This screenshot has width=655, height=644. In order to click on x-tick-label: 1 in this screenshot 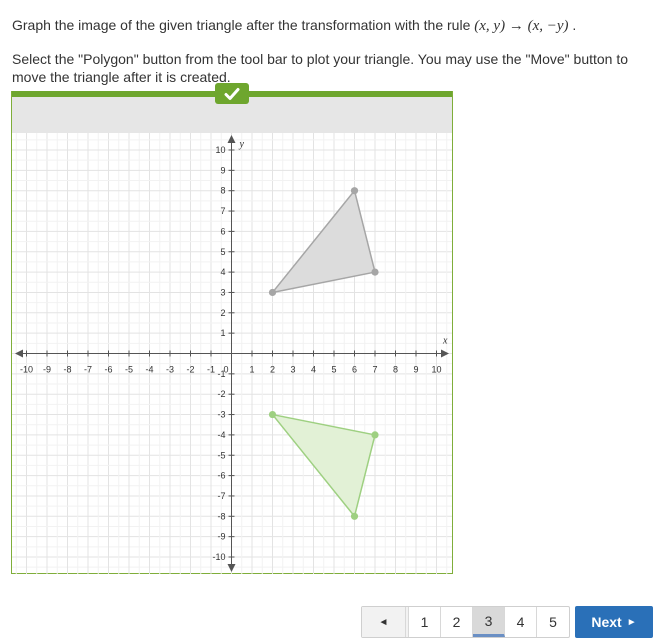, I will do `click(251, 370)`.